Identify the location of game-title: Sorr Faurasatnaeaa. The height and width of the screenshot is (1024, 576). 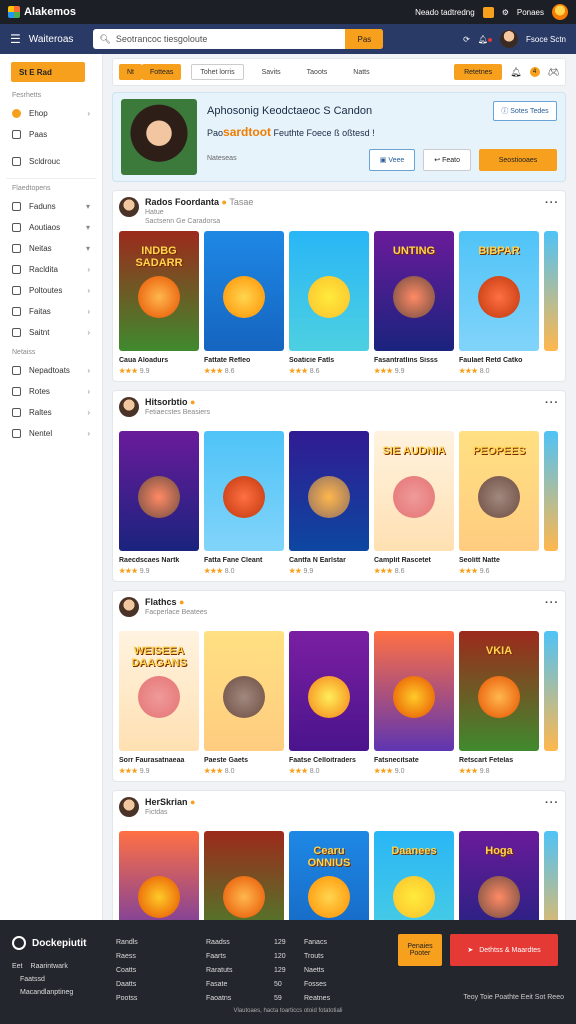
(159, 760).